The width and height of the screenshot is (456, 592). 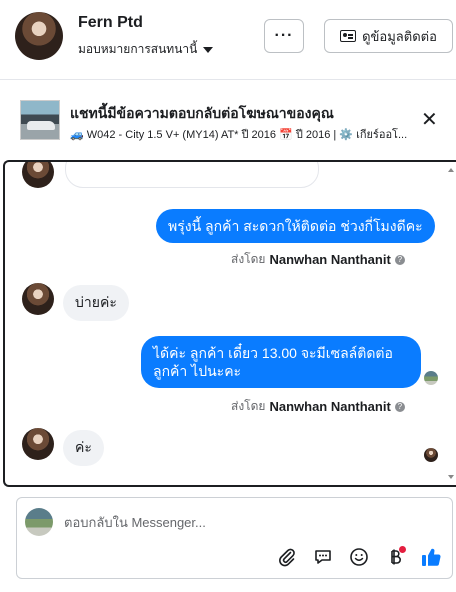 I want to click on ad-thumbnail, so click(x=40, y=120).